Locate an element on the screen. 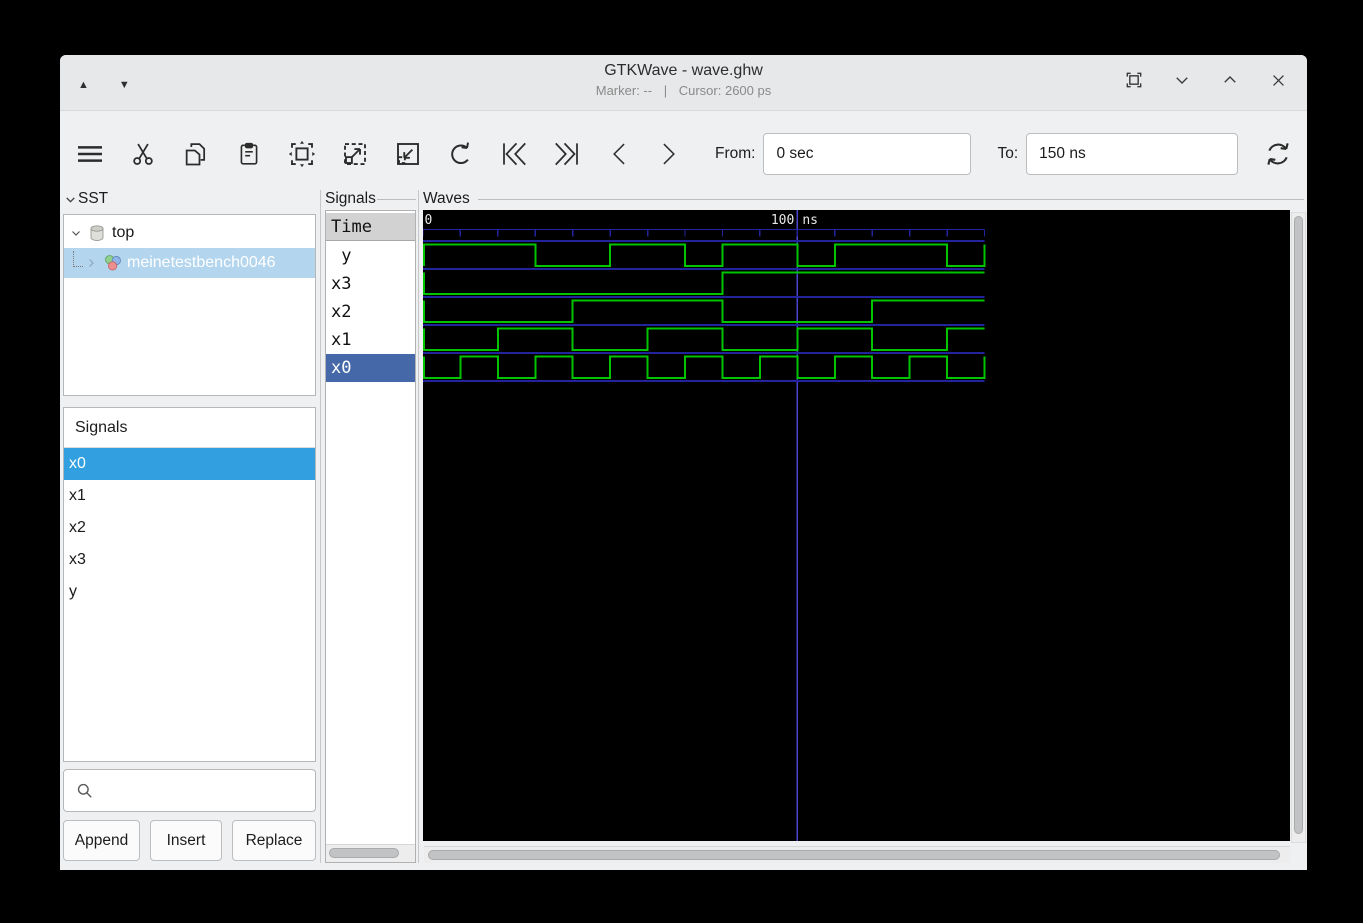  copy-icon is located at coordinates (196, 154).